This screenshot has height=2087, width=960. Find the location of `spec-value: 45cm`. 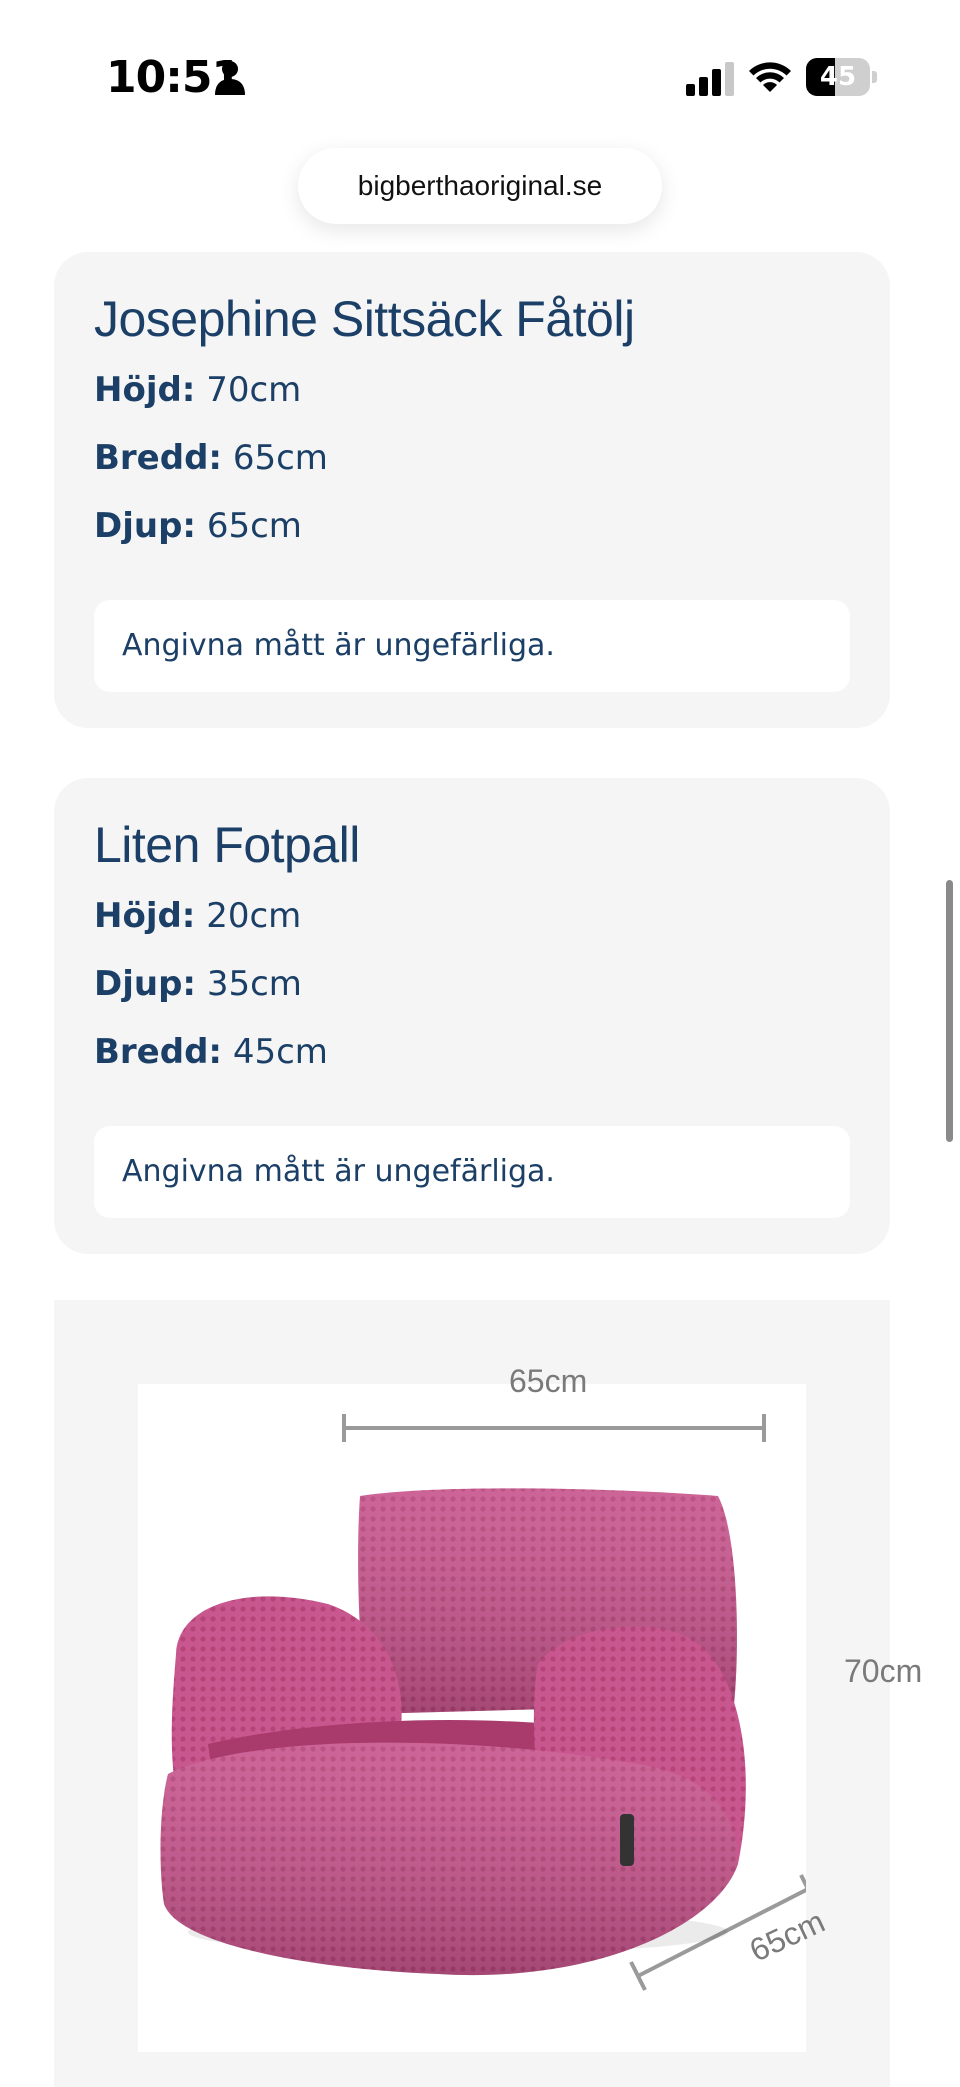

spec-value: 45cm is located at coordinates (280, 1052).